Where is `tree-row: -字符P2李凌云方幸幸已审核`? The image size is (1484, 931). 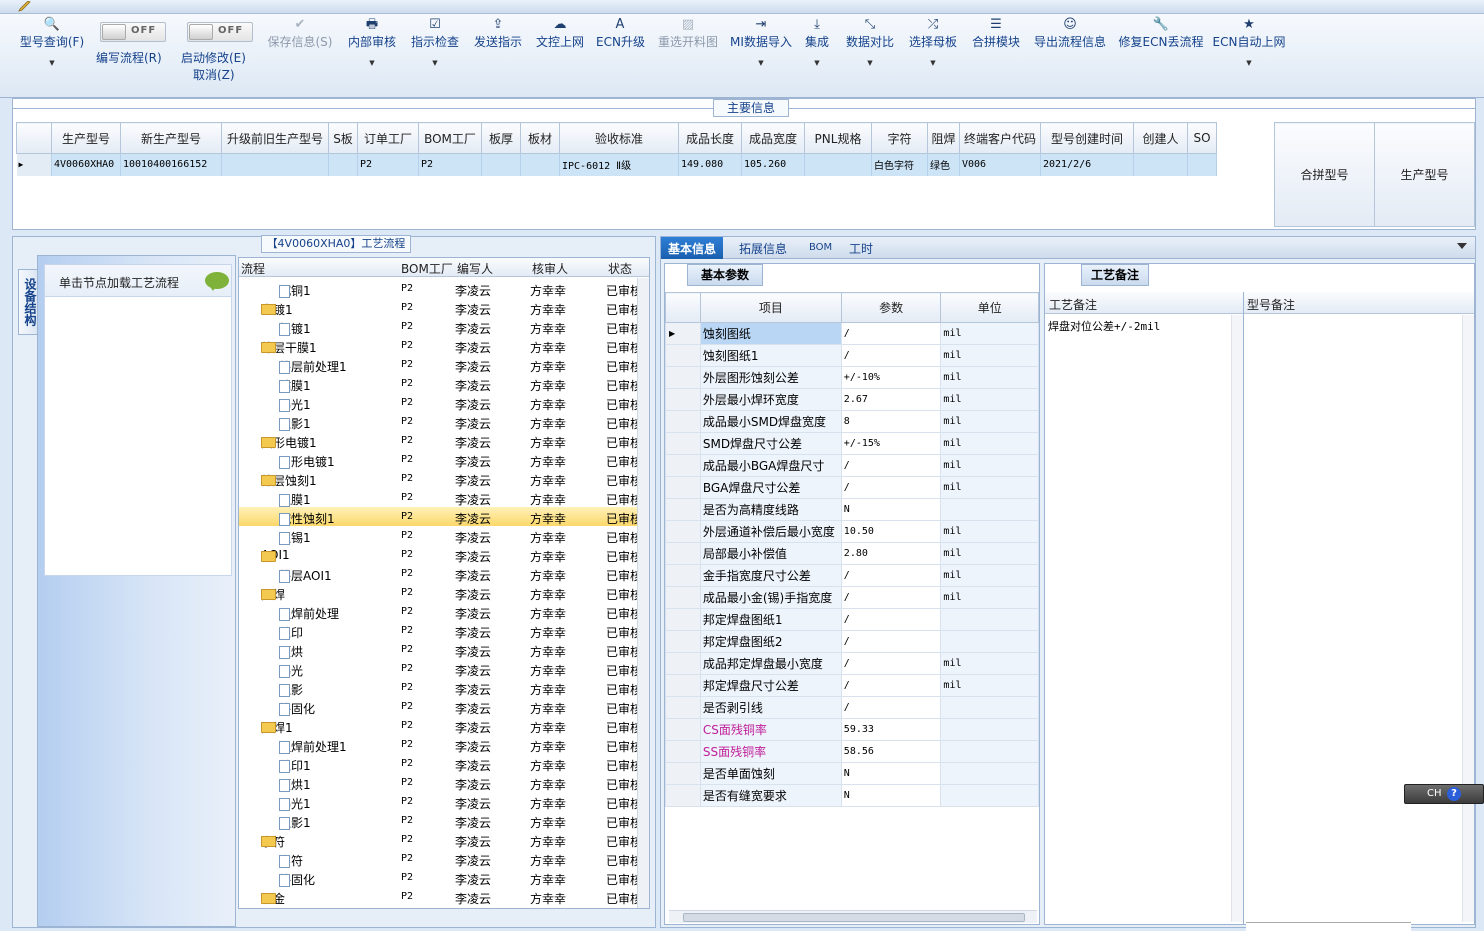 tree-row: -字符P2李凌云方幸幸已审核 is located at coordinates (440, 839).